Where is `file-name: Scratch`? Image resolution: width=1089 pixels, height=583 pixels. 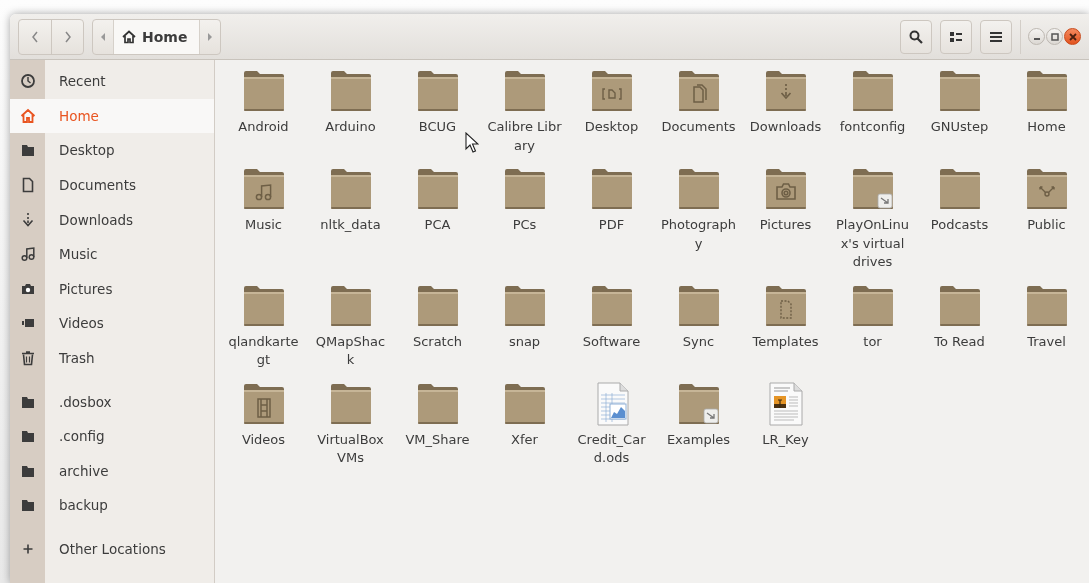 file-name: Scratch is located at coordinates (437, 341).